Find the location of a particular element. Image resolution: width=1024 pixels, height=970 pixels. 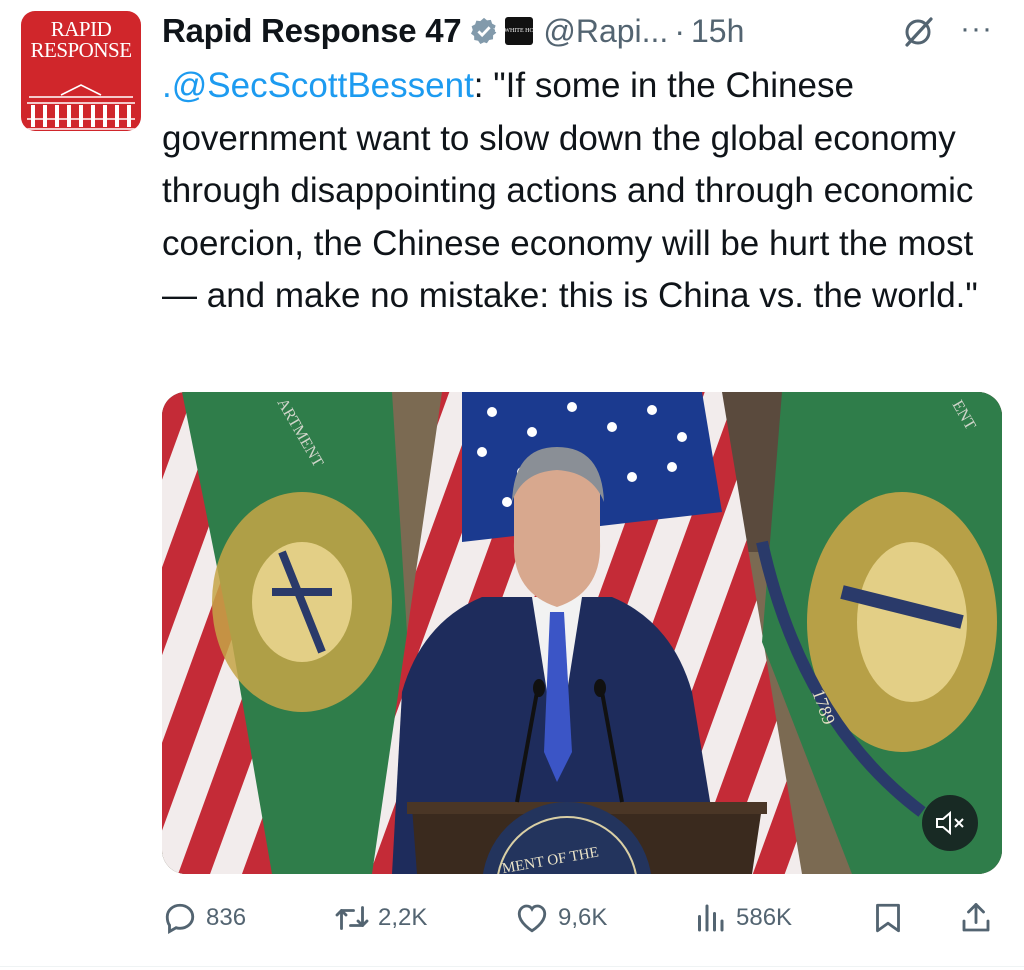

mute-button is located at coordinates (950, 823).